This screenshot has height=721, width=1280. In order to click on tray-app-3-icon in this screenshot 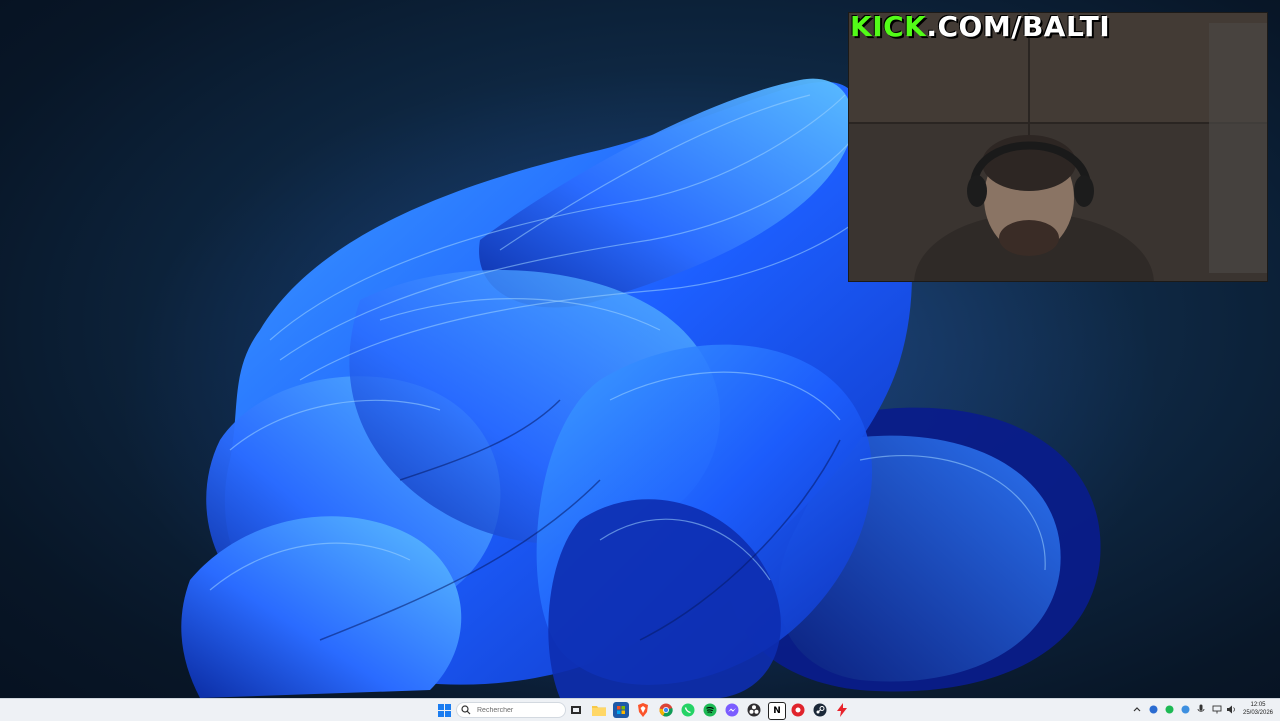, I will do `click(1185, 709)`.